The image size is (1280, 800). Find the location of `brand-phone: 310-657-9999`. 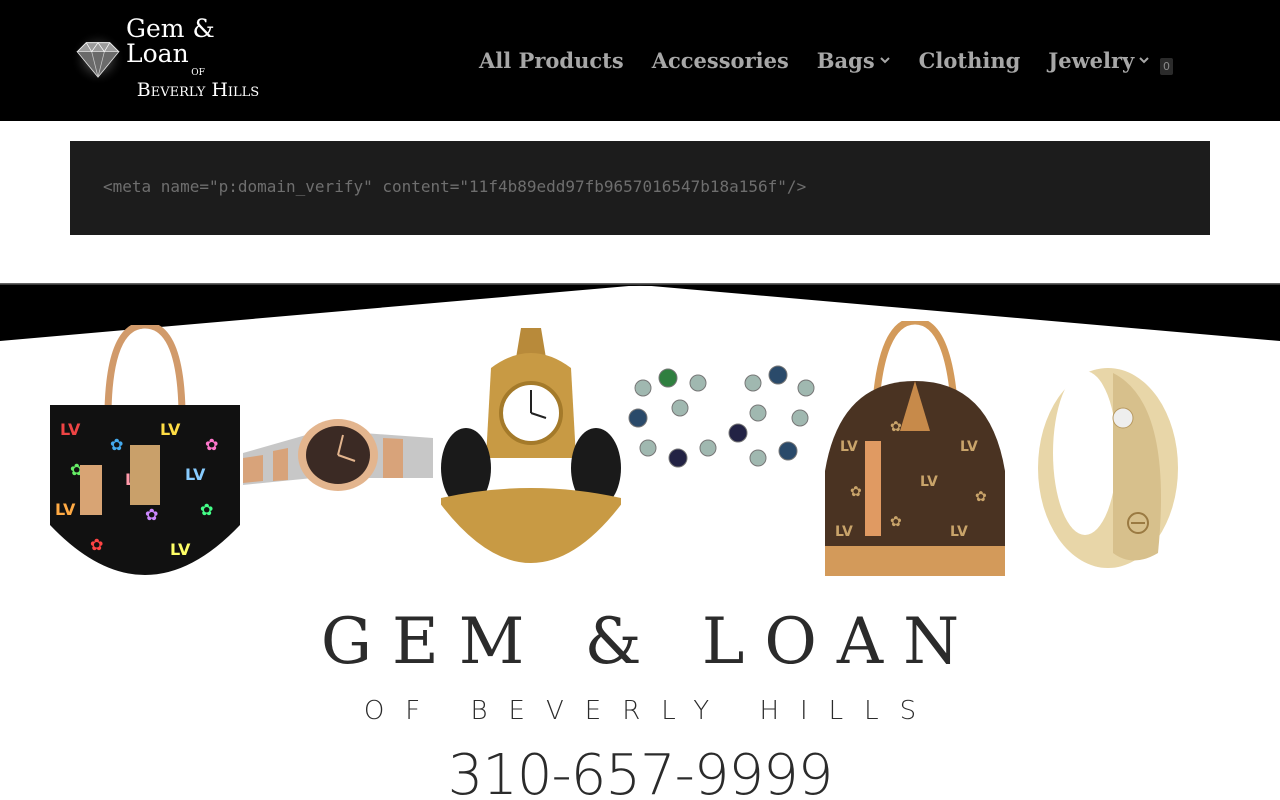

brand-phone: 310-657-9999 is located at coordinates (640, 771).